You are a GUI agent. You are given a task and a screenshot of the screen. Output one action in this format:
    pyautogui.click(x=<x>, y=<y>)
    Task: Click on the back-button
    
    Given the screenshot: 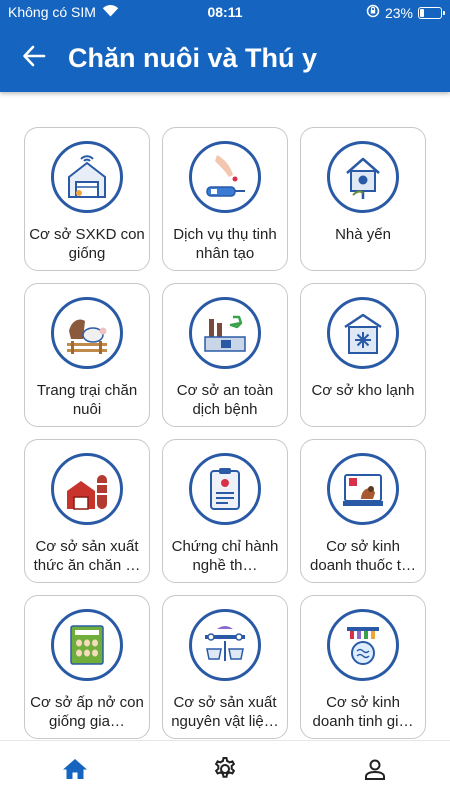 What is the action you would take?
    pyautogui.click(x=34, y=58)
    